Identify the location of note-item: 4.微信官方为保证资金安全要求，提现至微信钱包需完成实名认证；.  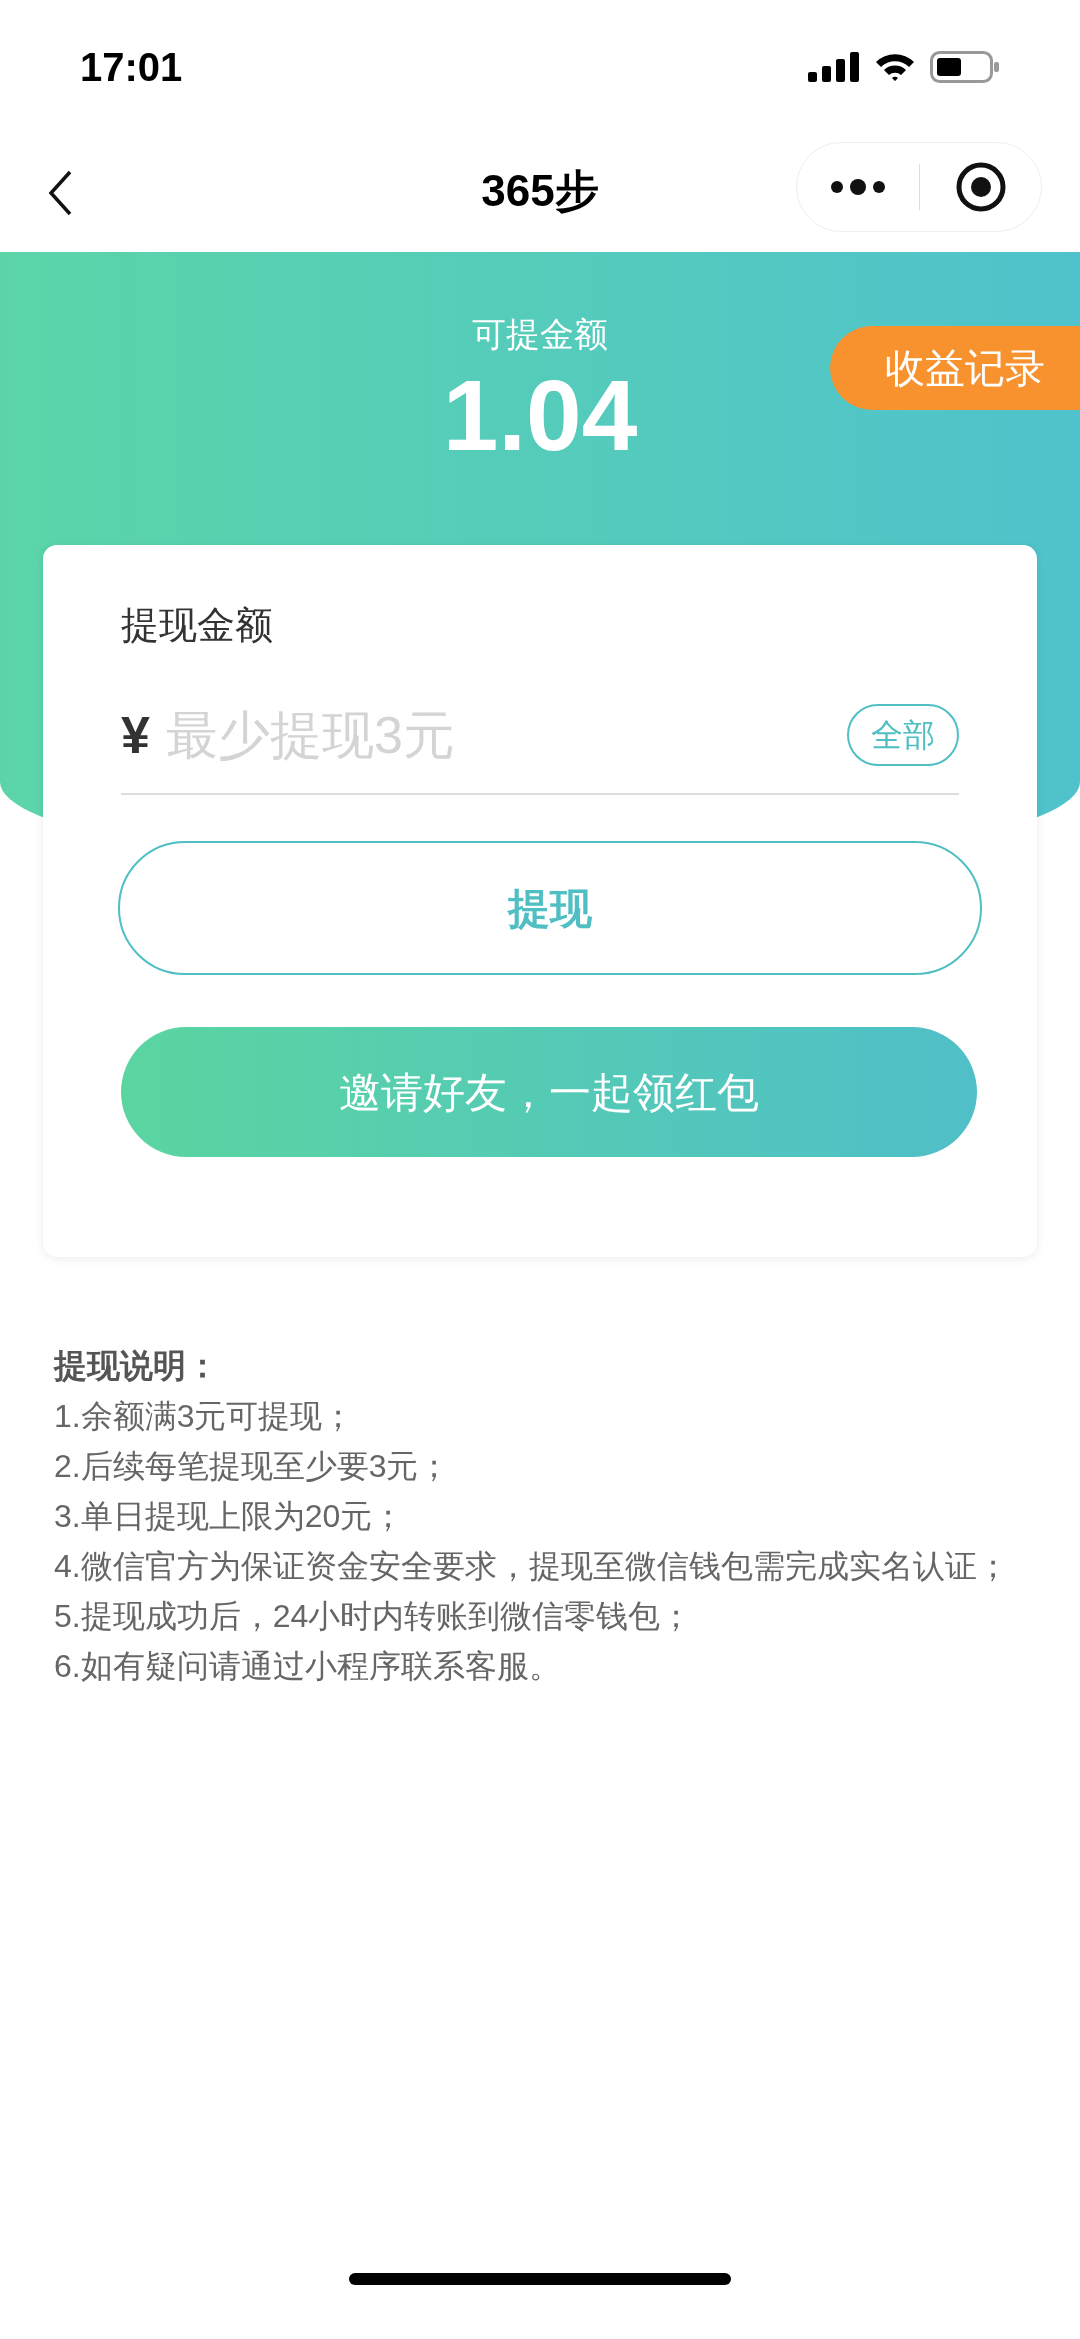
(532, 1566).